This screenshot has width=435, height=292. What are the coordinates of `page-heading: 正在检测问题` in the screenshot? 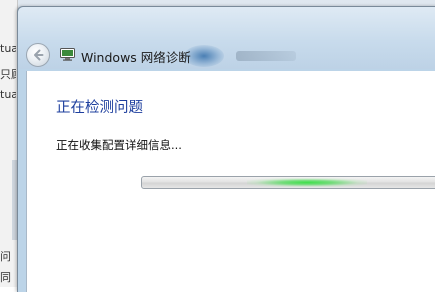 It's located at (99, 108).